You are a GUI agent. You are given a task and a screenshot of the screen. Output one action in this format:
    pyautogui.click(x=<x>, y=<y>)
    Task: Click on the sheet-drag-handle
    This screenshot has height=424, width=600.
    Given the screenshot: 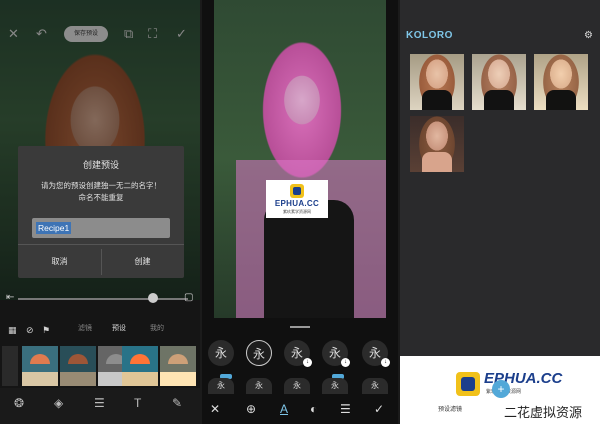 What is the action you would take?
    pyautogui.click(x=300, y=327)
    